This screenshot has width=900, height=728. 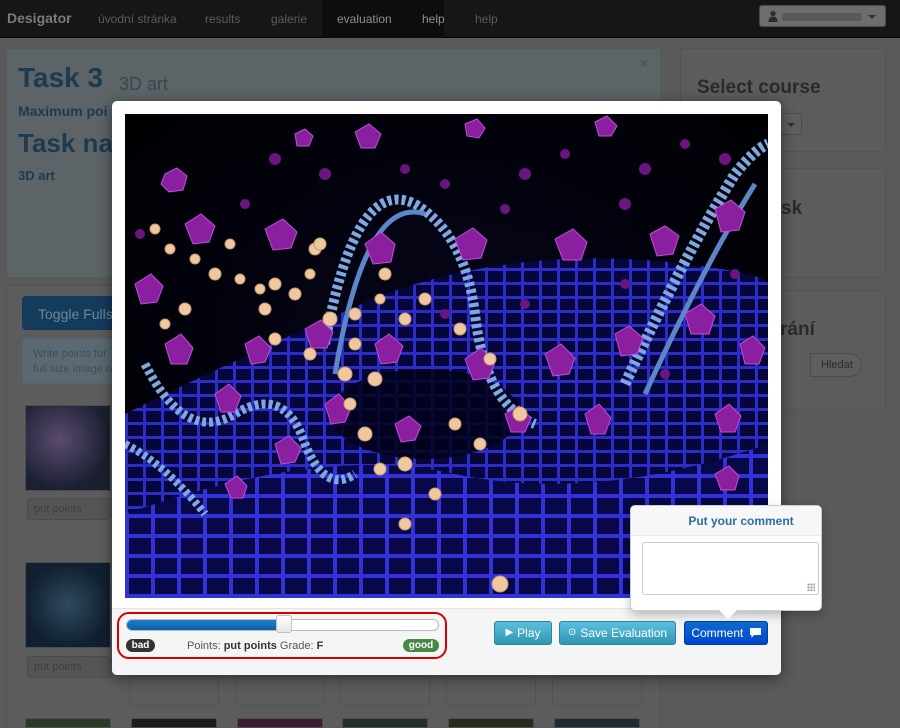 I want to click on brand-logo: Desigator, so click(x=39, y=18).